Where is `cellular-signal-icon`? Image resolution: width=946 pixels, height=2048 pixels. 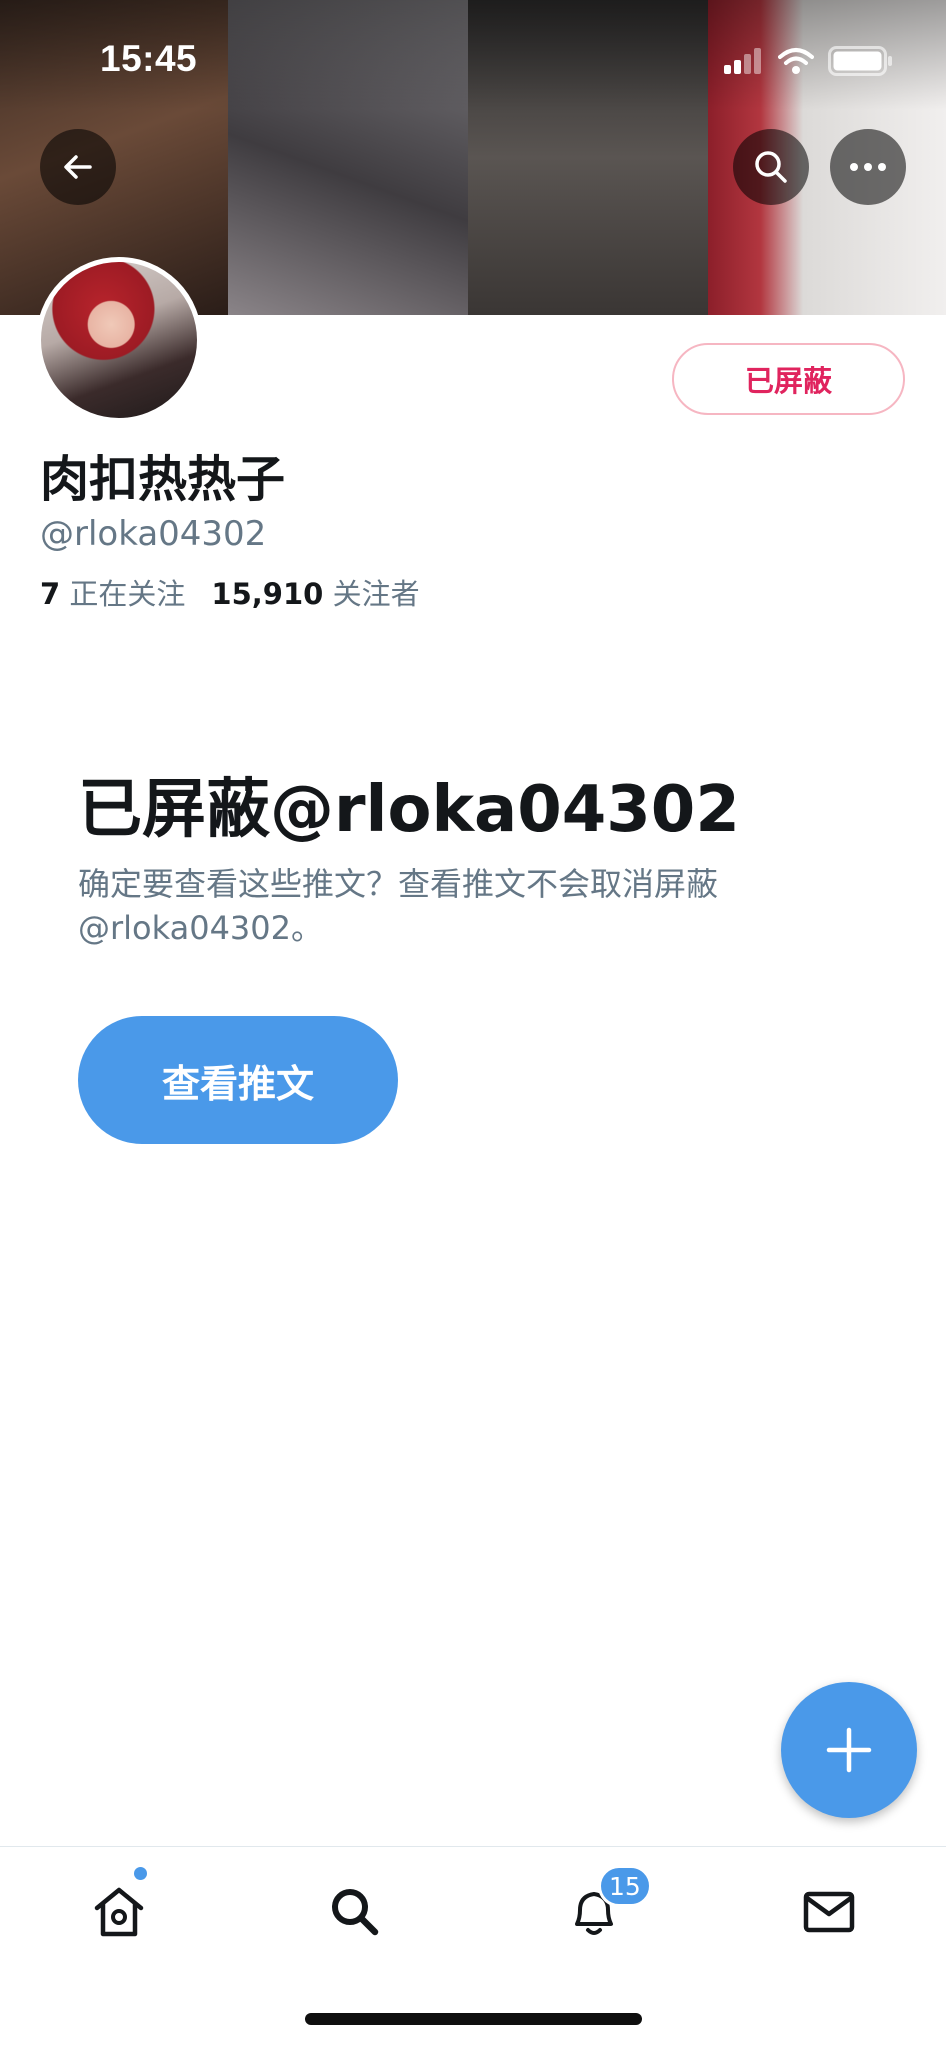
cellular-signal-icon is located at coordinates (744, 63).